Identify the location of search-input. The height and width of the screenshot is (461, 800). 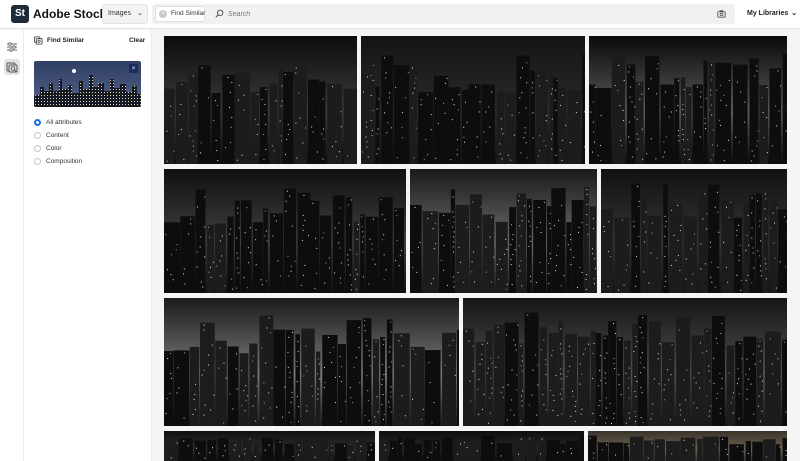
(428, 14).